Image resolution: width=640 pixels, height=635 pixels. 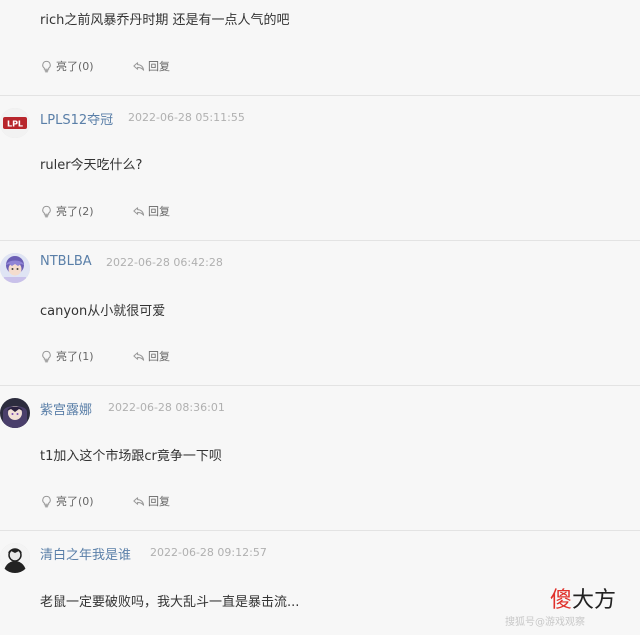 What do you see at coordinates (583, 600) in the screenshot?
I see `watermark-logo: 傻大方` at bounding box center [583, 600].